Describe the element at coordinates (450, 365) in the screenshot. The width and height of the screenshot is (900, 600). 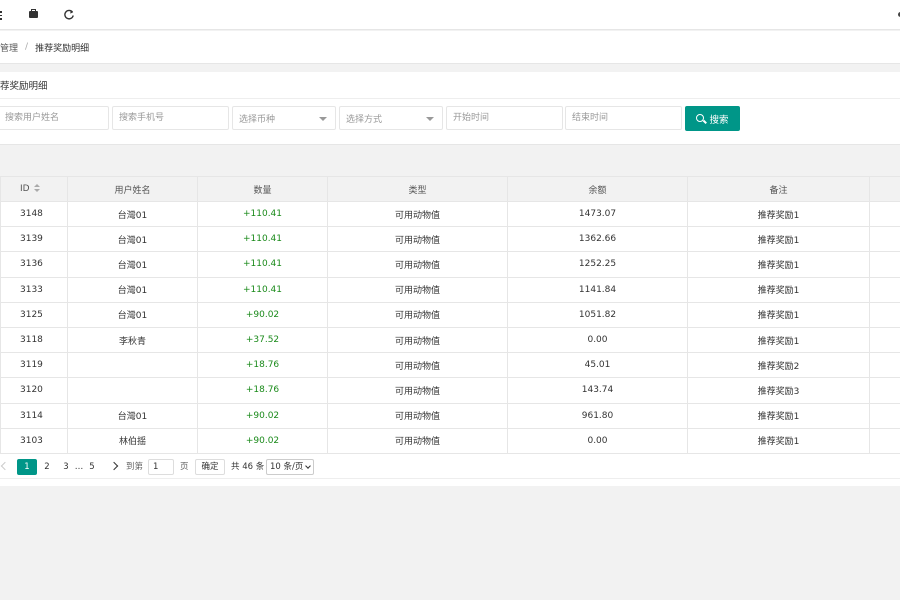
I see `table-row: 3119 +18.76 可用动物值 45.01 推荐奖励2` at that location.